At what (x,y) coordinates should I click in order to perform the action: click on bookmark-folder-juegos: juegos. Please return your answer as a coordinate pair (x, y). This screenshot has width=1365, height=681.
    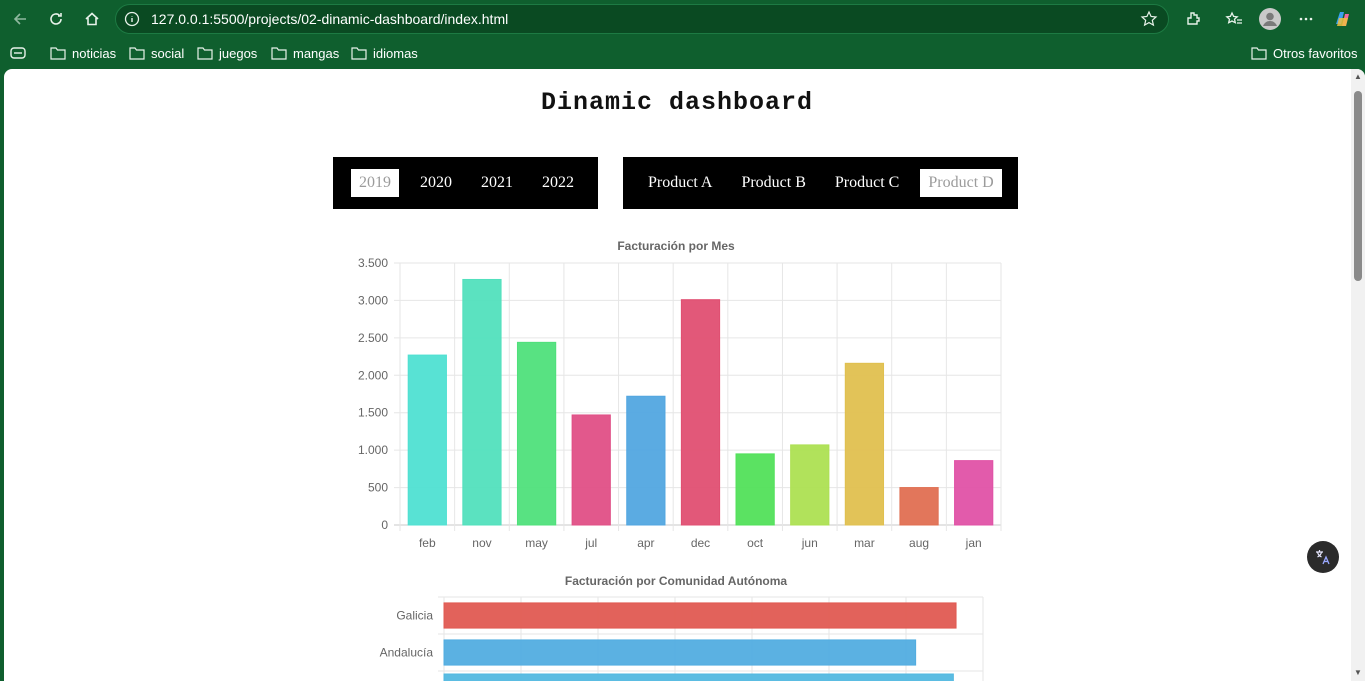
    Looking at the image, I should click on (227, 53).